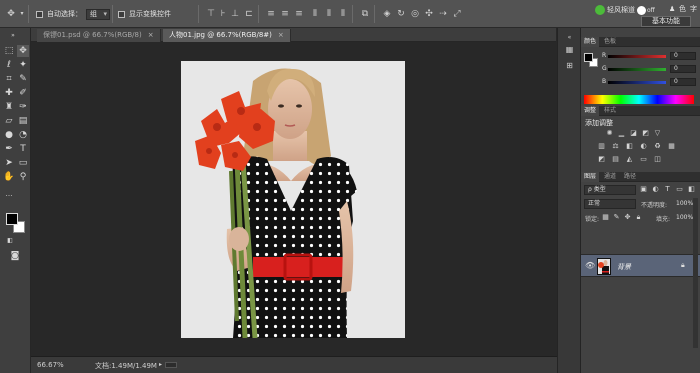 Image resolution: width=700 pixels, height=373 pixels. What do you see at coordinates (10, 241) in the screenshot?
I see `default-colors-icon: ◧` at bounding box center [10, 241].